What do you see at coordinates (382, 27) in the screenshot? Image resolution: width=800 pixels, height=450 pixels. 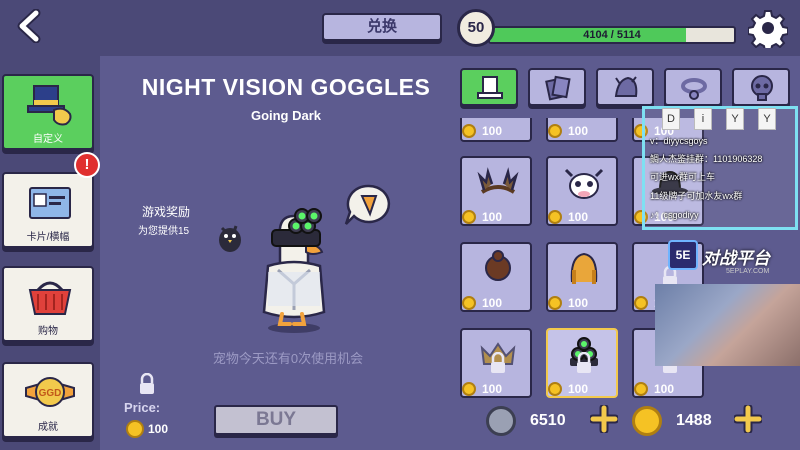 I see `redeem-button: 兑换` at bounding box center [382, 27].